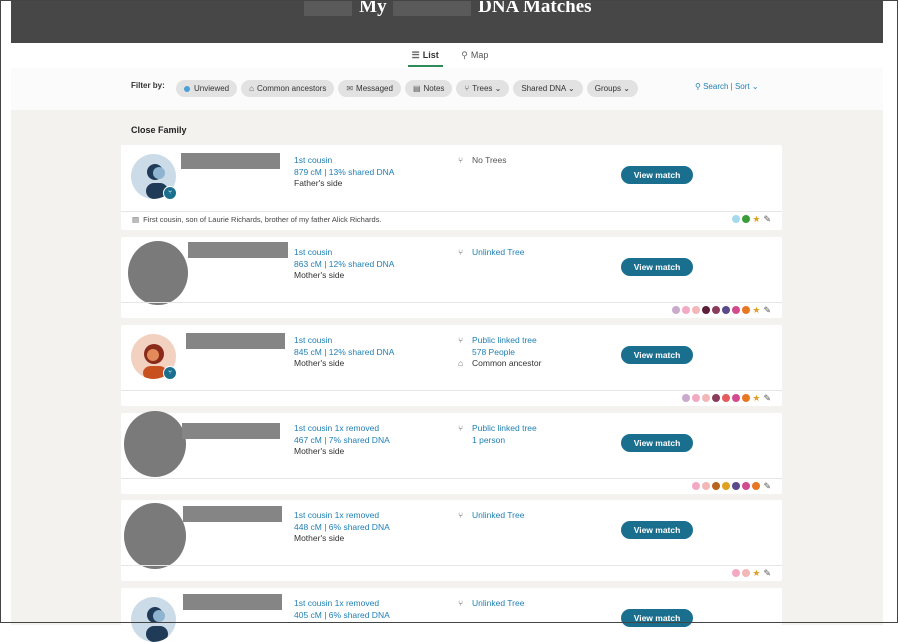 This screenshot has height=642, width=900. What do you see at coordinates (344, 353) in the screenshot?
I see `shared-dna: 845 cM | 12% shared DNA` at bounding box center [344, 353].